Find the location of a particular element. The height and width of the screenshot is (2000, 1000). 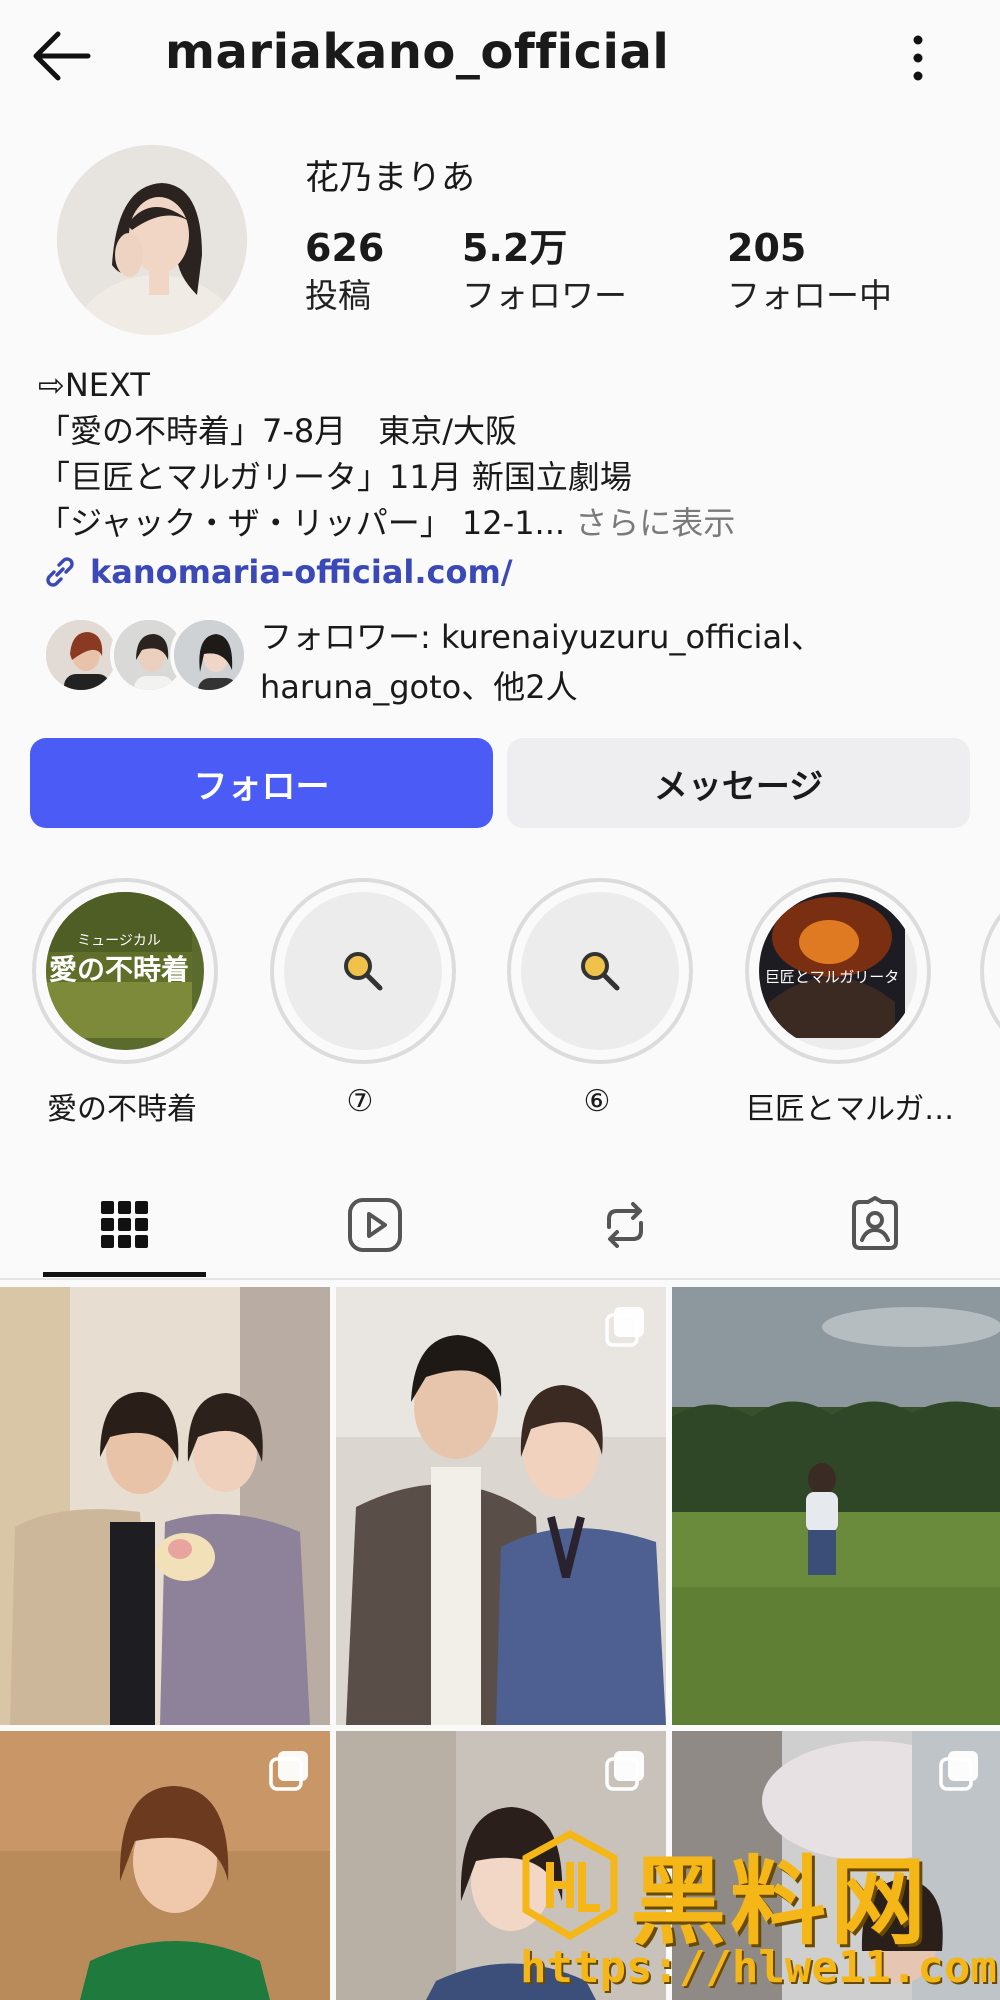

bio-line: 「巨匠とマルガリータ」11月 新国立劇場 is located at coordinates (335, 477).